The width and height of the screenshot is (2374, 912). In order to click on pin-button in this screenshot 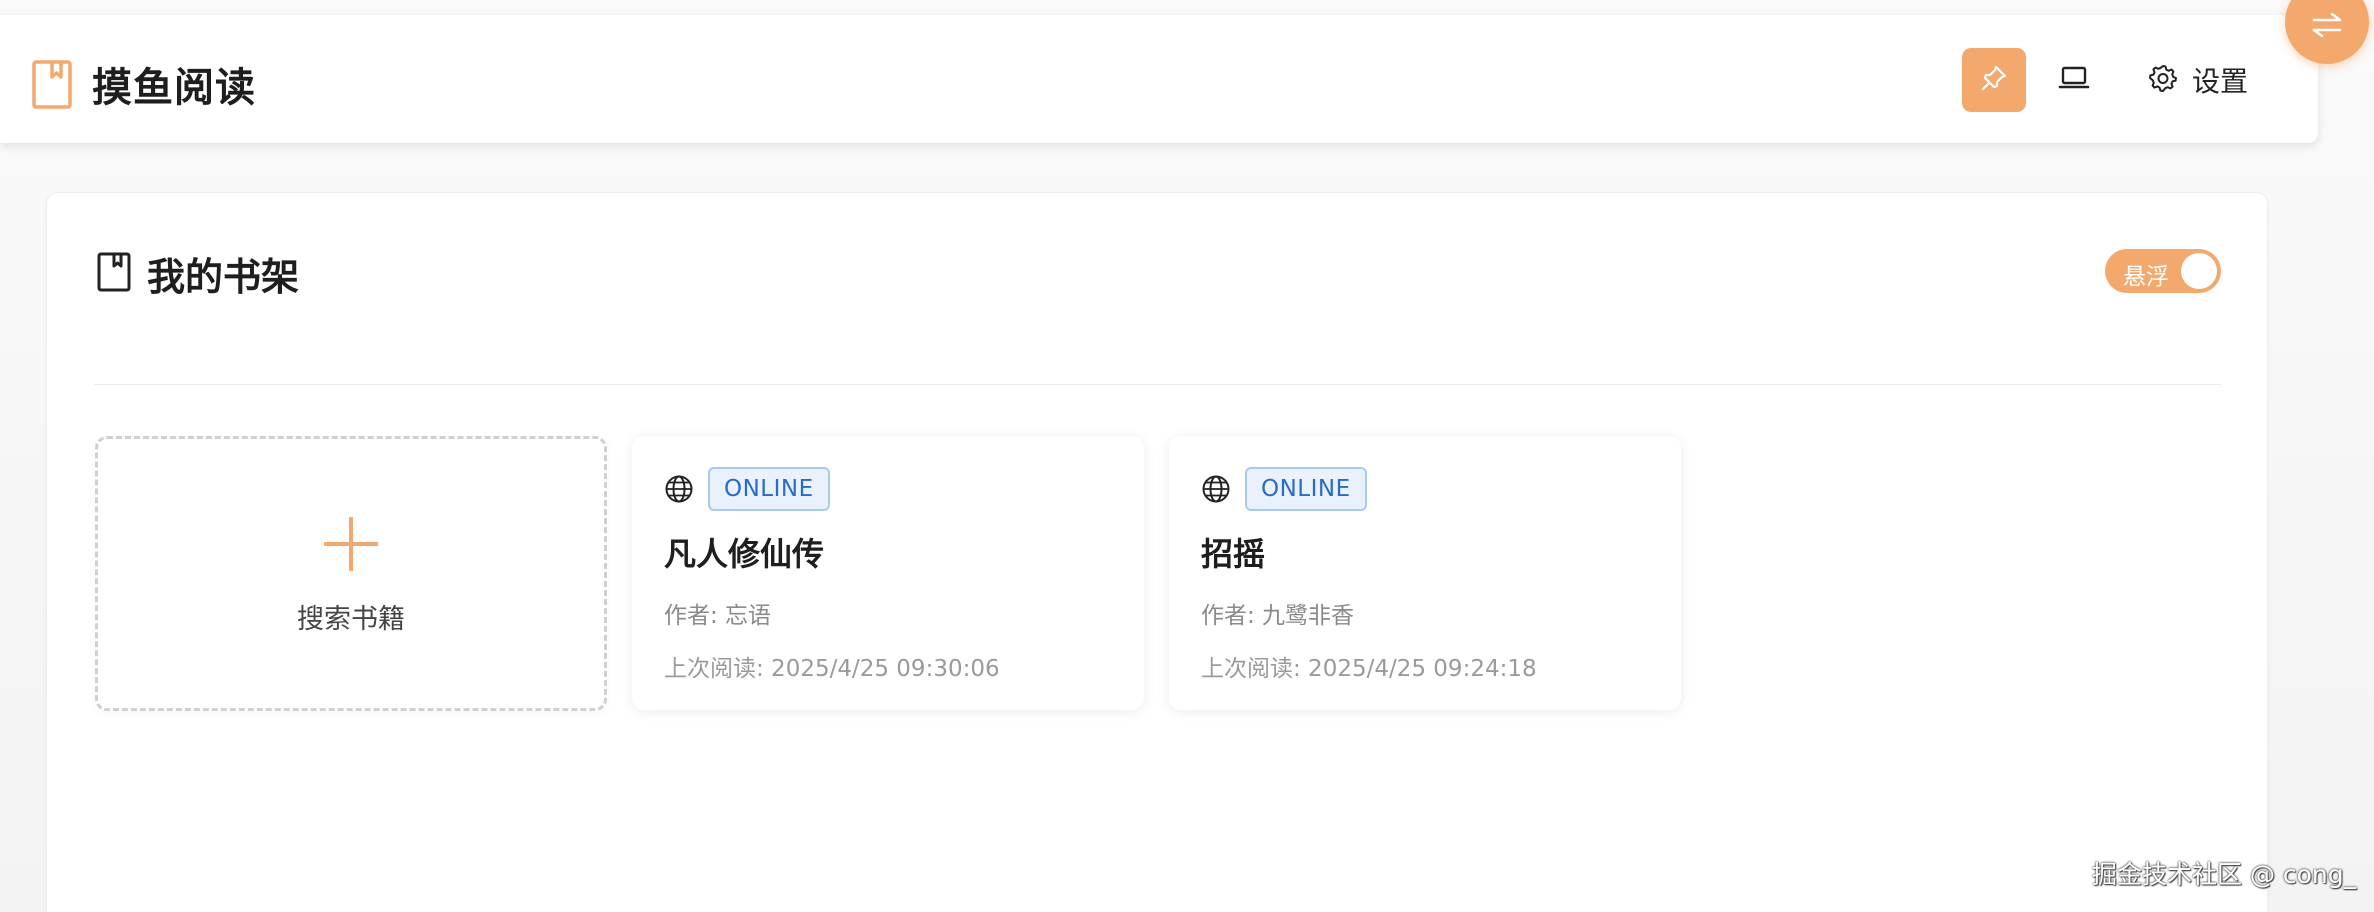, I will do `click(1994, 80)`.